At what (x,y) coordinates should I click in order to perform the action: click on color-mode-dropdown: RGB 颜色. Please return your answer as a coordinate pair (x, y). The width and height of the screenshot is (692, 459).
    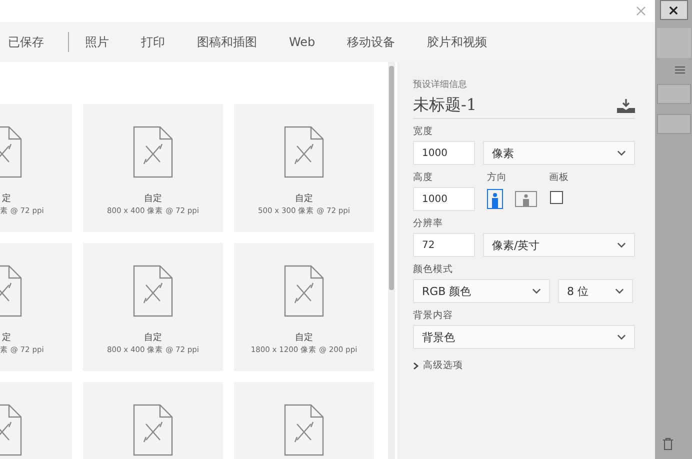
    Looking at the image, I should click on (481, 291).